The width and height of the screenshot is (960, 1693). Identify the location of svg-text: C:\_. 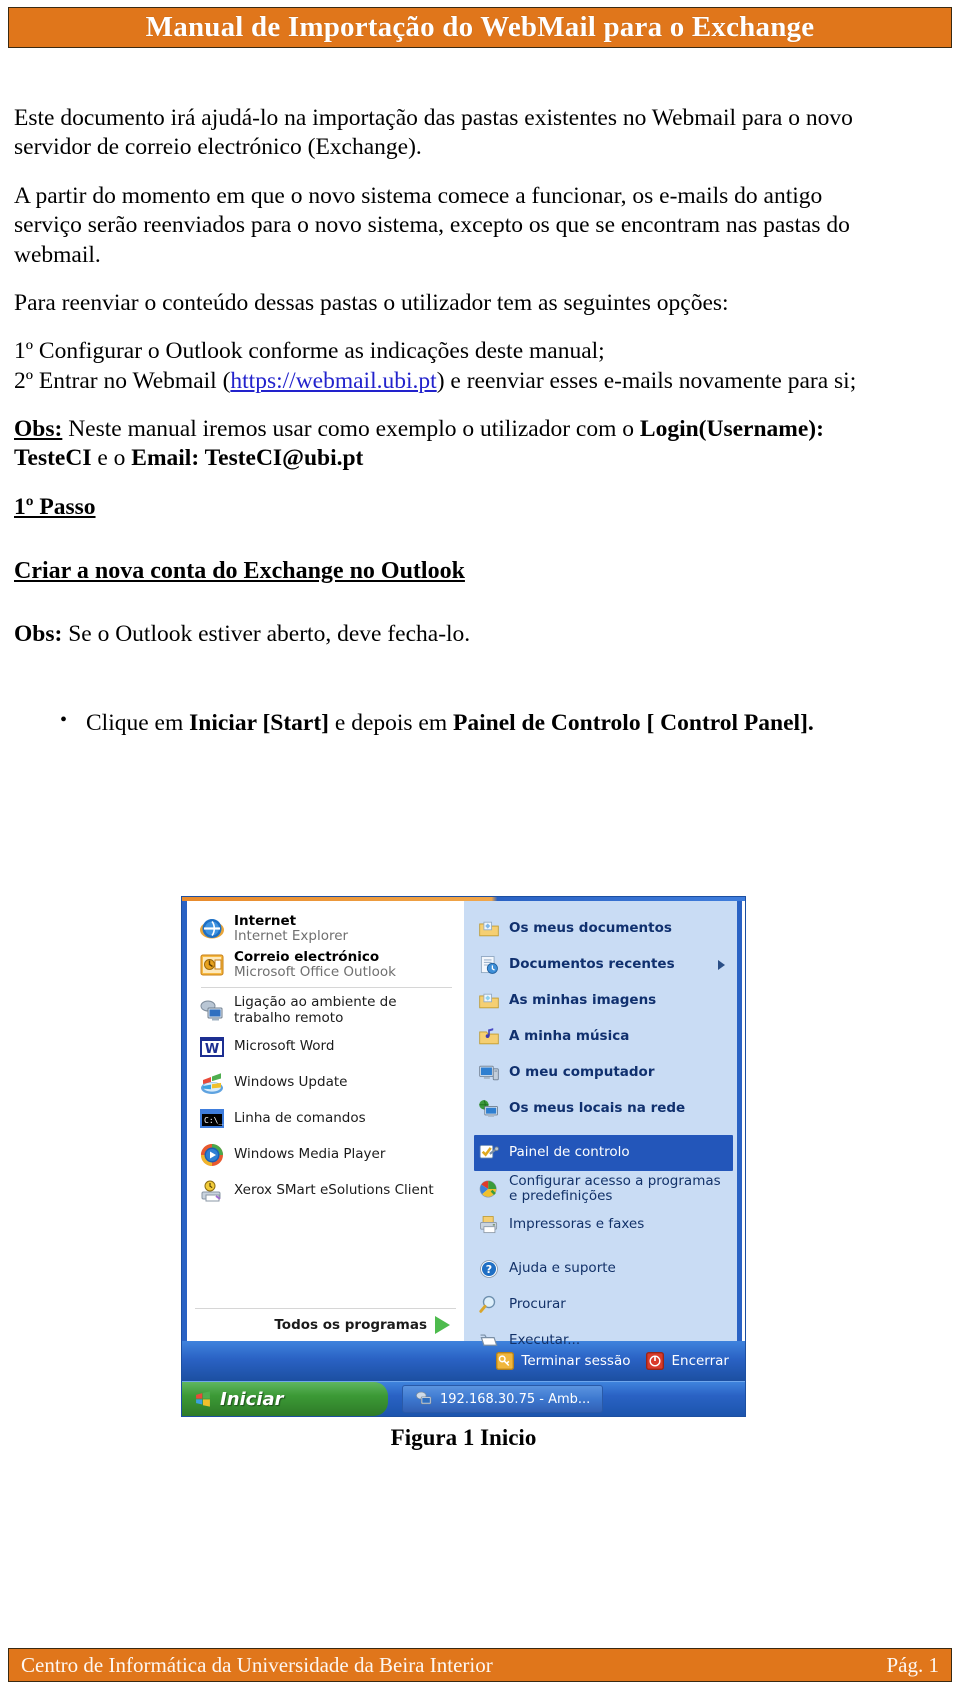
(213, 1120).